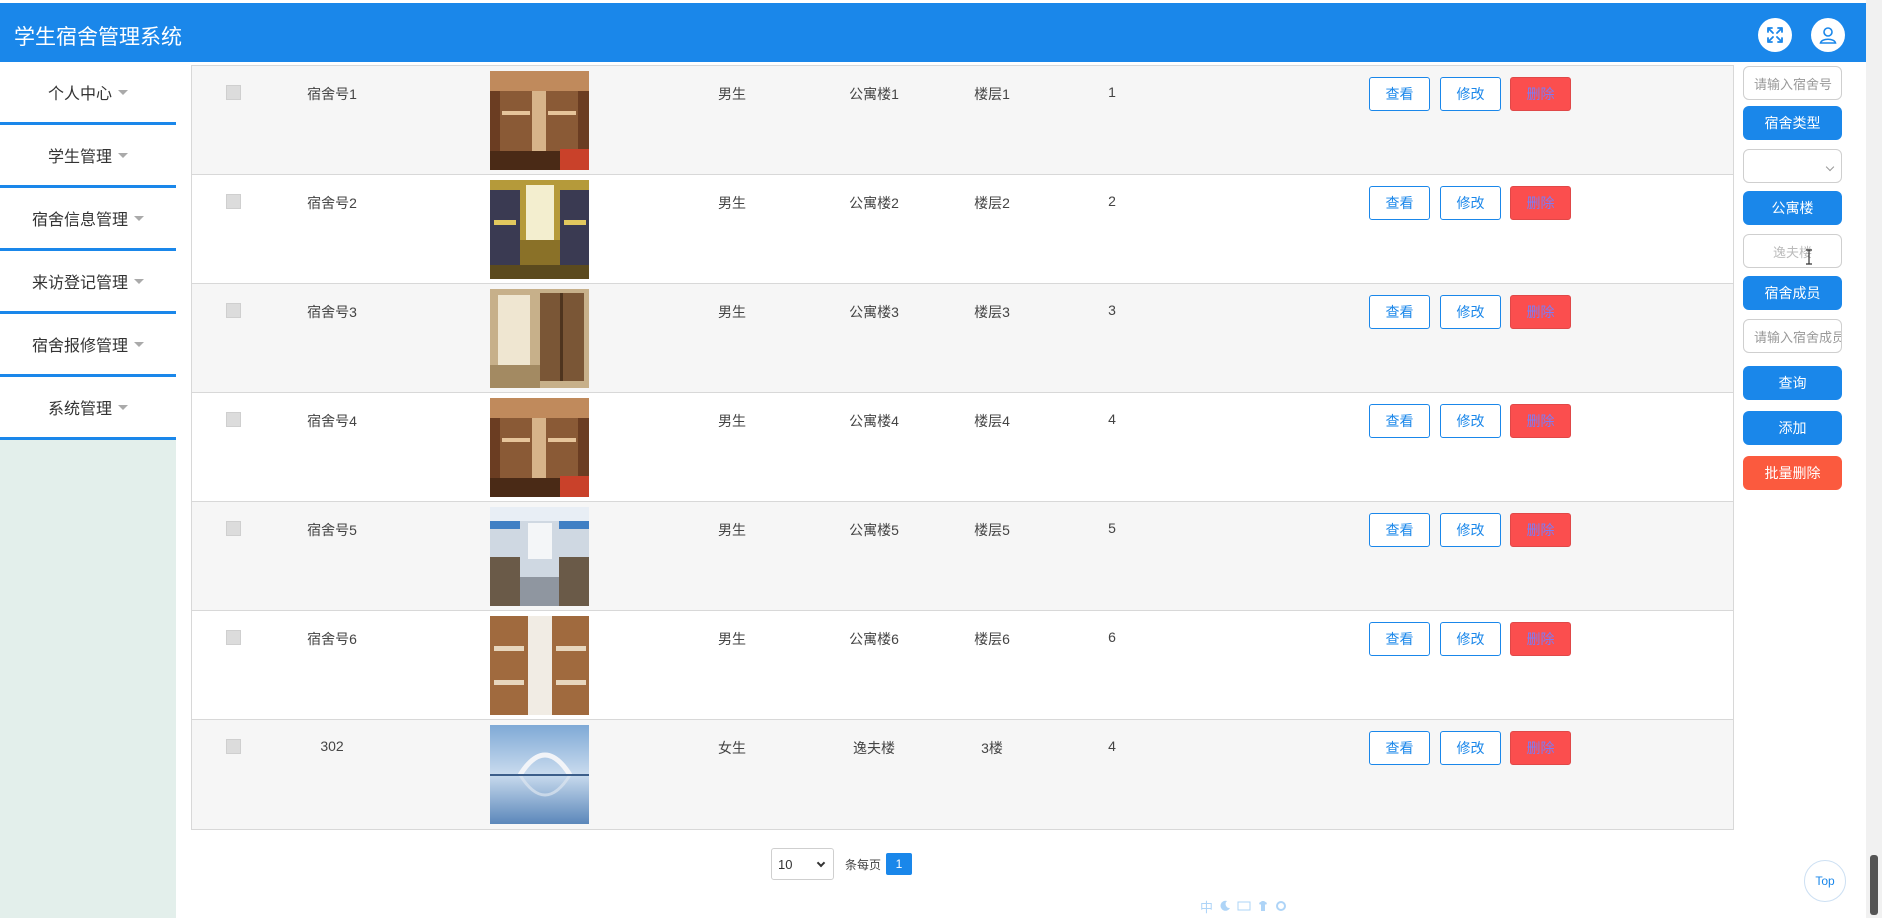 This screenshot has width=1882, height=918. I want to click on capacity-cell: 2, so click(1112, 201).